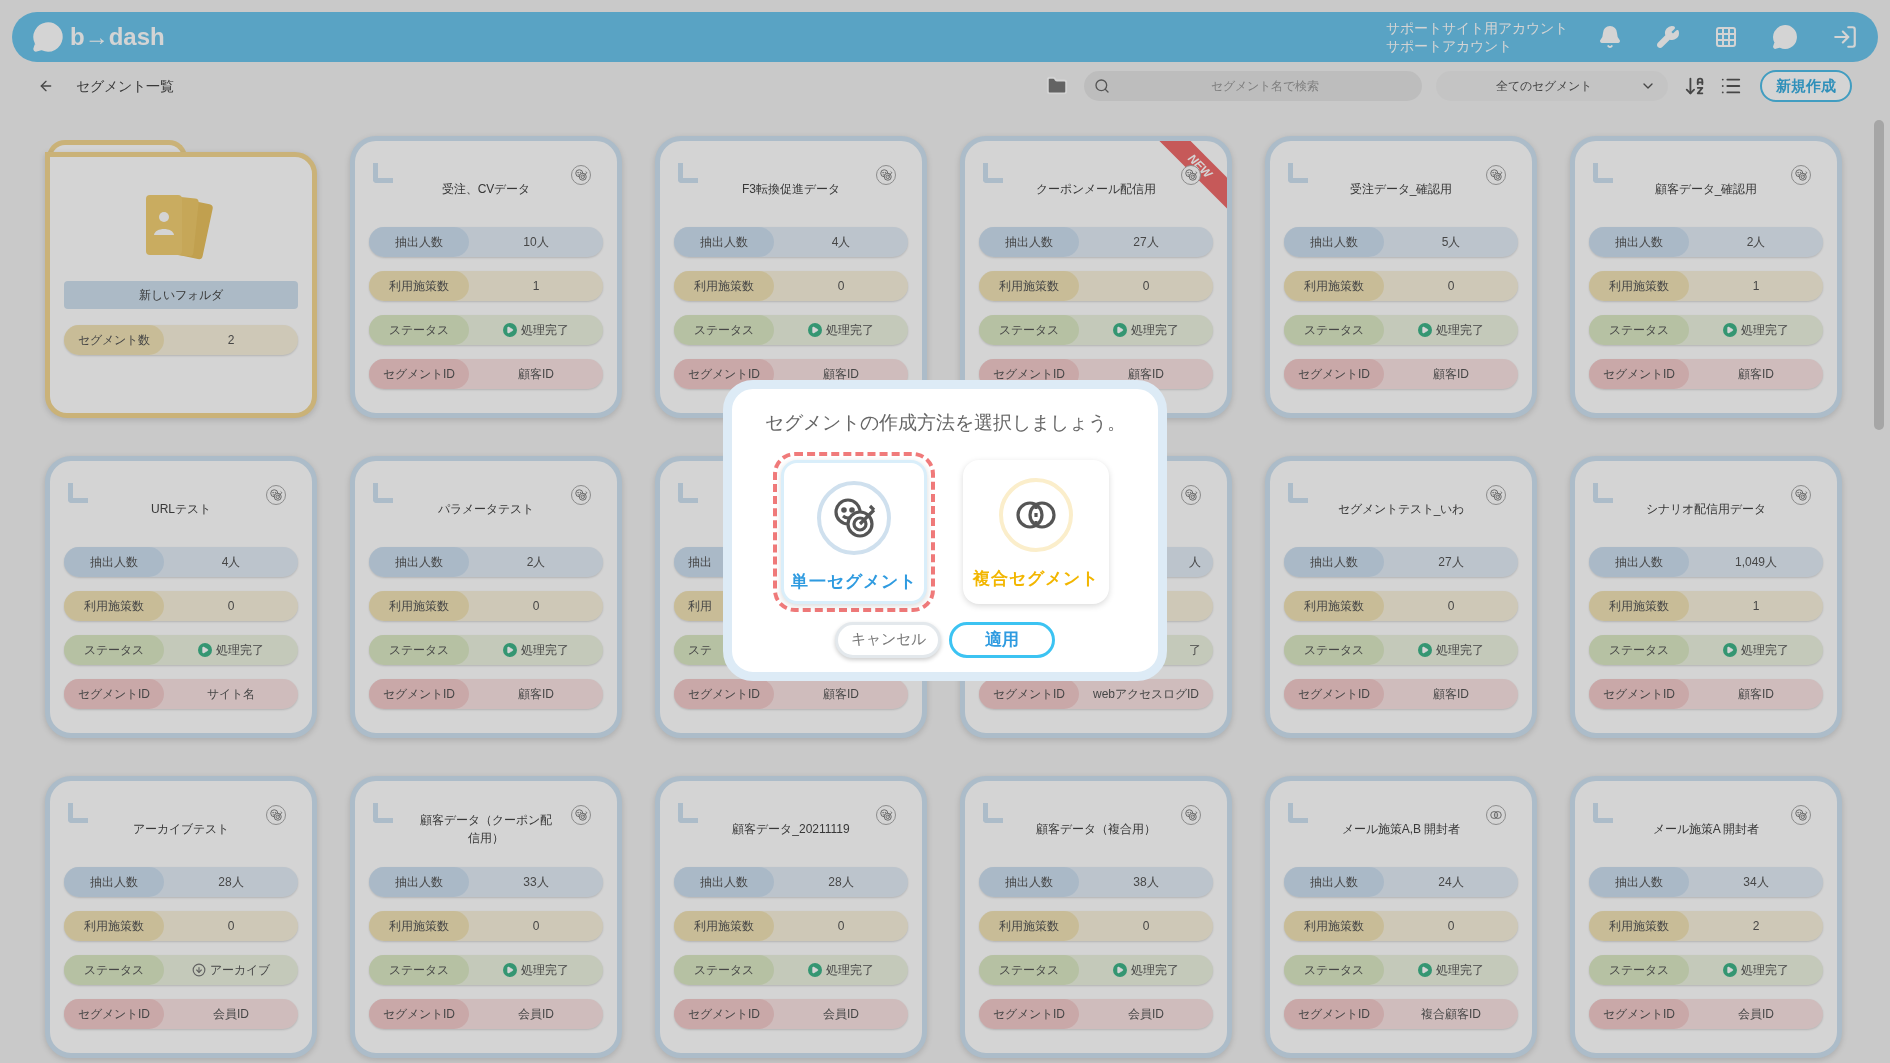 The image size is (1890, 1063). What do you see at coordinates (536, 242) in the screenshot?
I see `field-value: 10人` at bounding box center [536, 242].